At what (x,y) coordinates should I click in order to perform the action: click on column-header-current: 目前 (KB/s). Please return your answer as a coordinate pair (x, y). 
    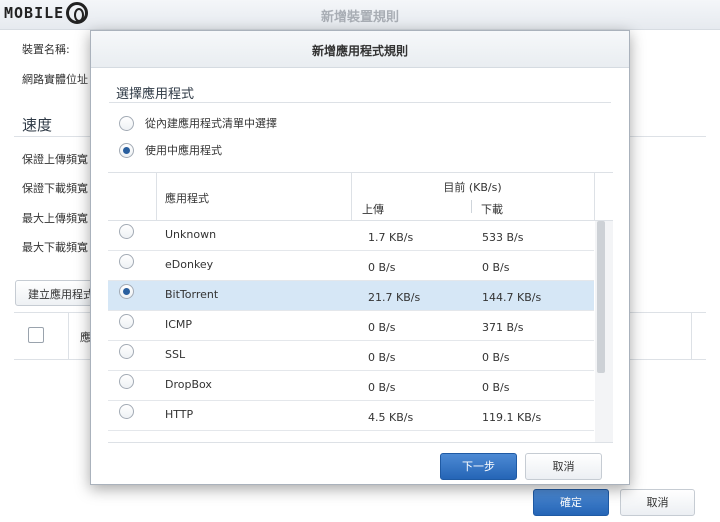
    Looking at the image, I should click on (472, 187).